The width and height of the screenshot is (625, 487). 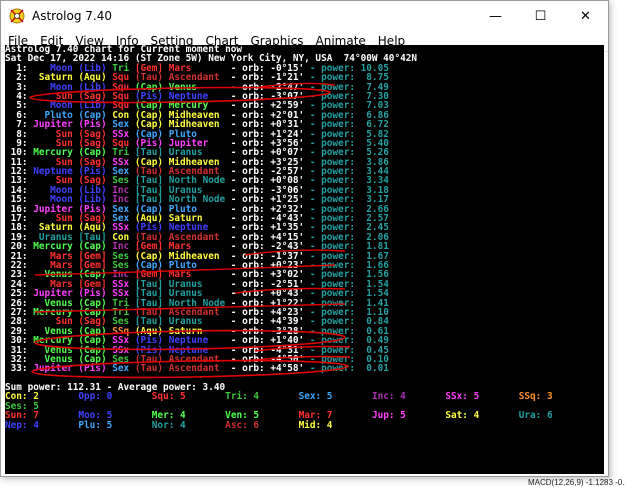 I want to click on aspect-count-label: Tri:, so click(x=236, y=397).